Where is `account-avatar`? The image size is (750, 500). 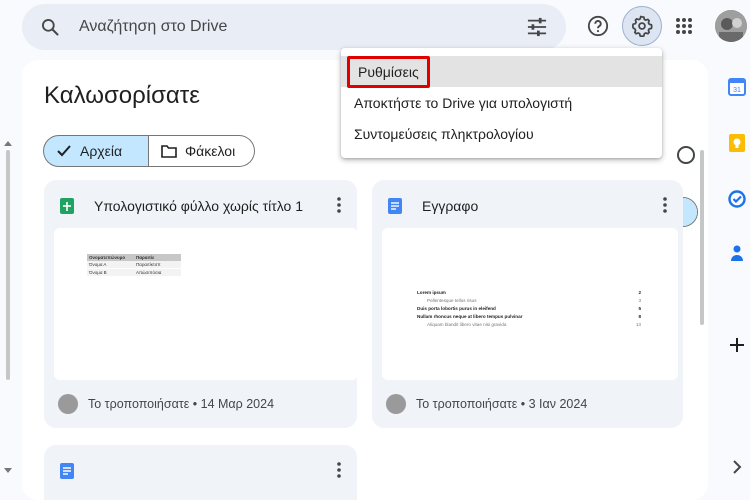 account-avatar is located at coordinates (731, 26).